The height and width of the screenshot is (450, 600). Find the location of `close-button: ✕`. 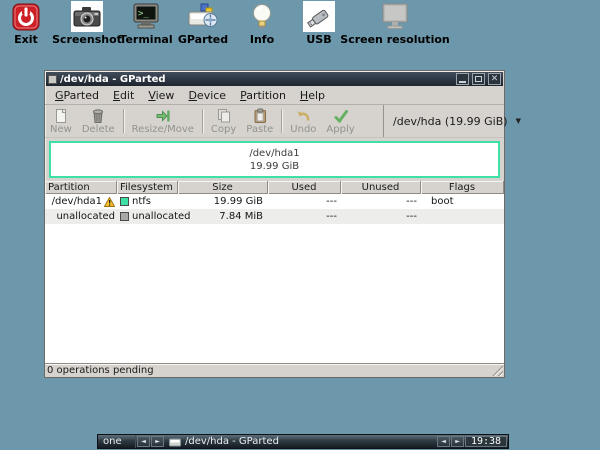

close-button: ✕ is located at coordinates (494, 79).